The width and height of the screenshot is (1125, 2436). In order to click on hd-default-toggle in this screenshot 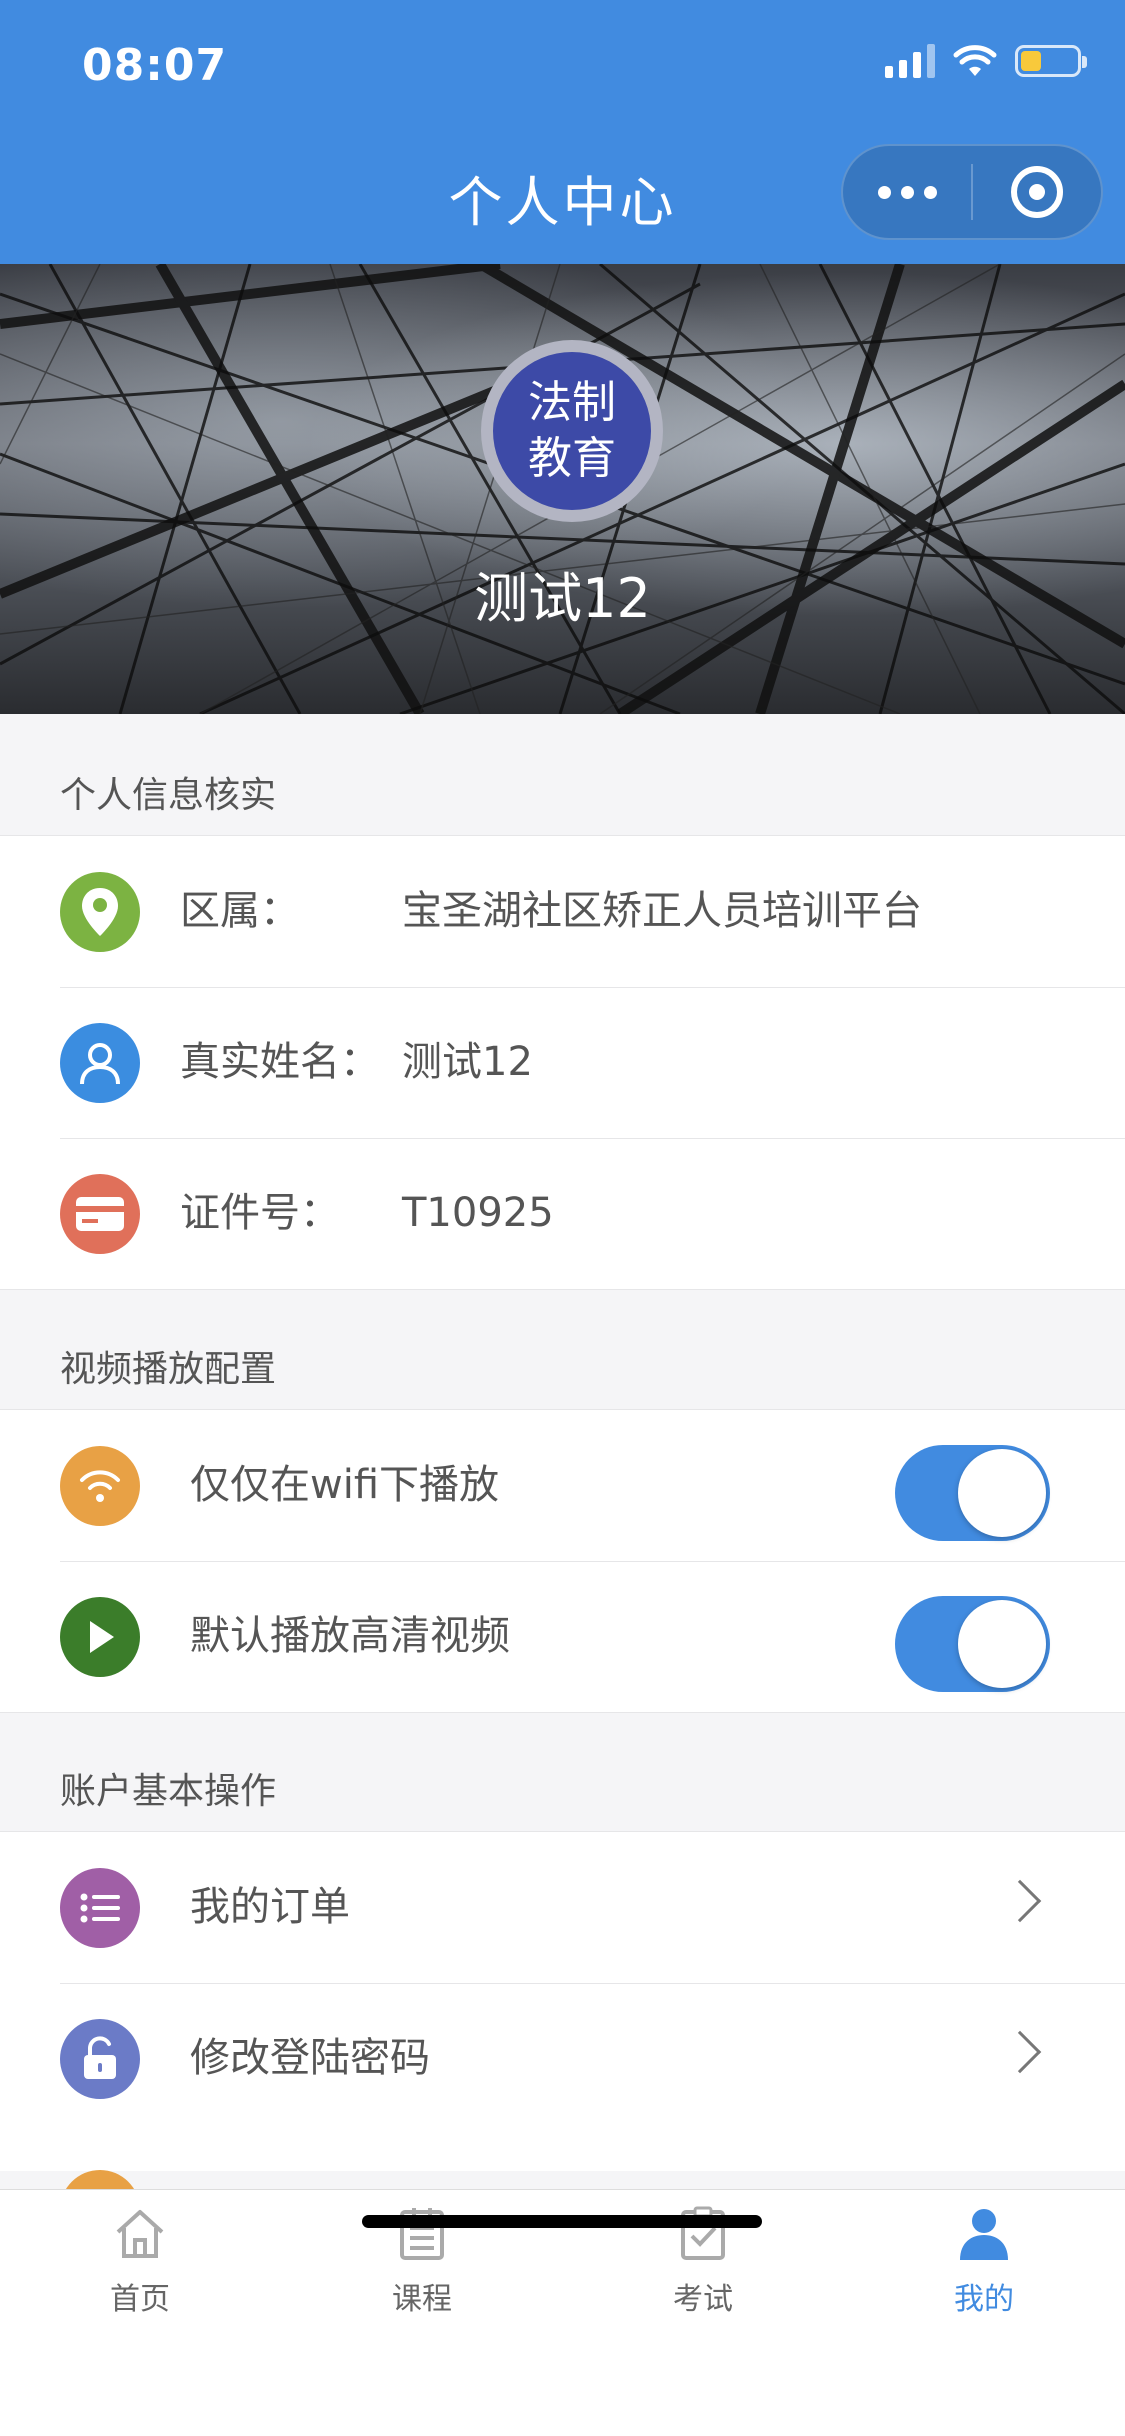, I will do `click(972, 1644)`.